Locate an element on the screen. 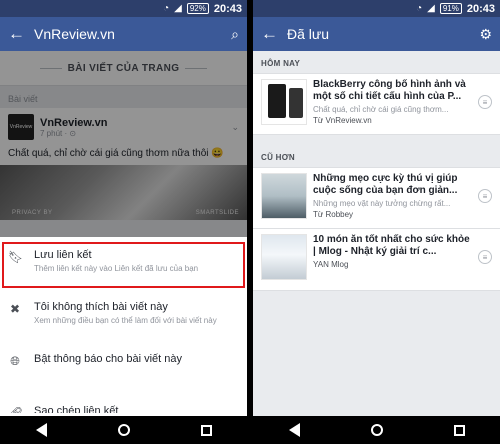 This screenshot has width=500, height=444. group-header-today: HÔM NAY is located at coordinates (281, 63).